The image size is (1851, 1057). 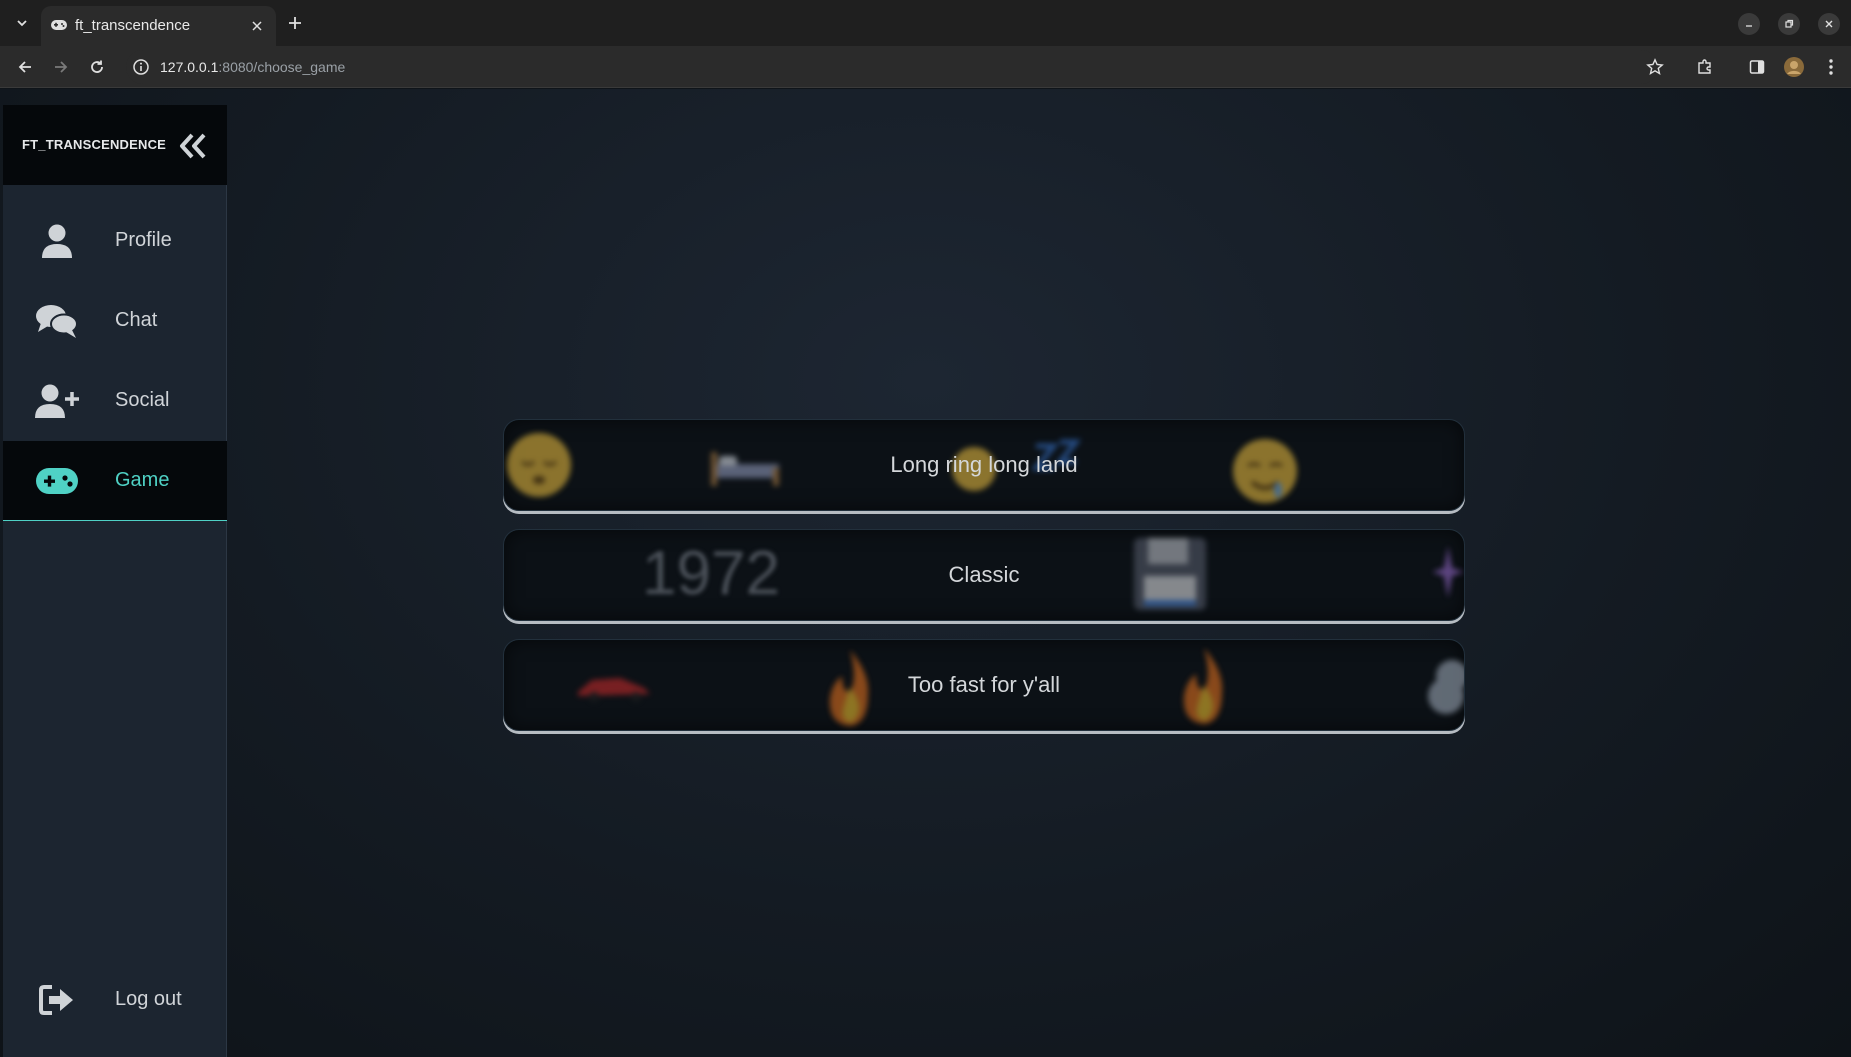 I want to click on gamepad-favicon-icon, so click(x=59, y=25).